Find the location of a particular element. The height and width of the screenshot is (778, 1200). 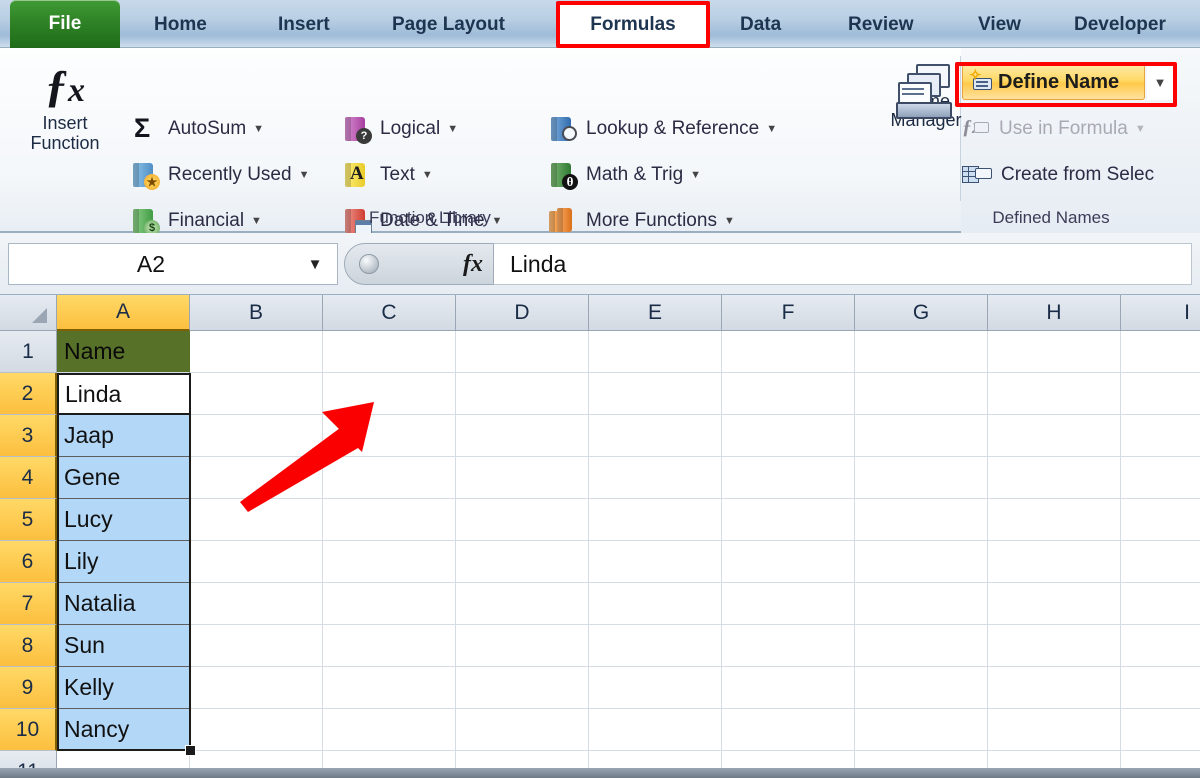

ribbon-item-lookup-reference: Lookup & Reference ▼ is located at coordinates (662, 129).